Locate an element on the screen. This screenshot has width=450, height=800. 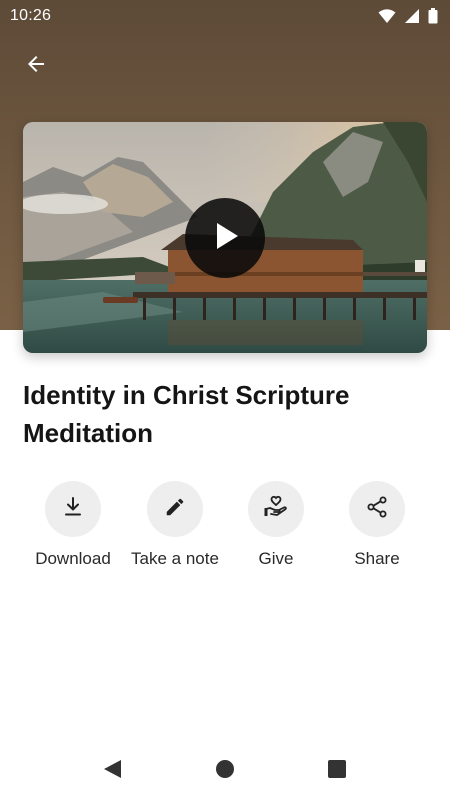
play-button is located at coordinates (225, 238).